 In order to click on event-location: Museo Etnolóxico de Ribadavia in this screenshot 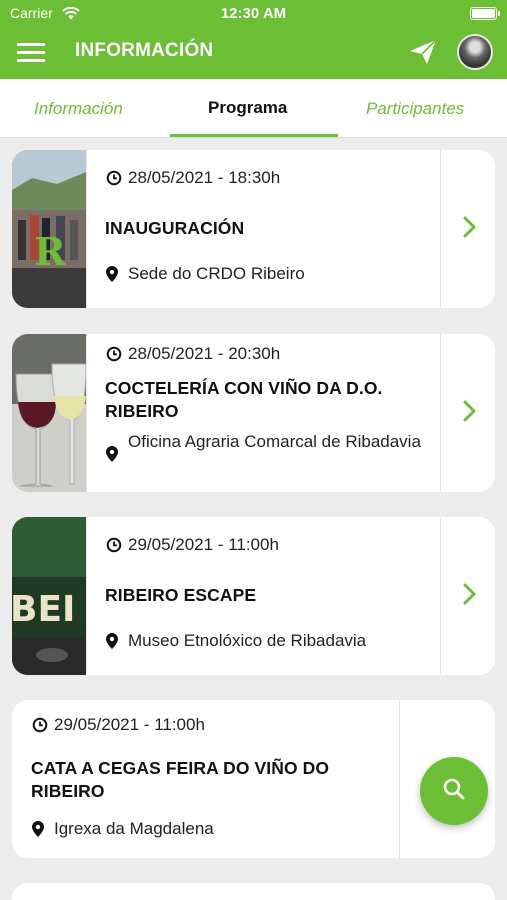, I will do `click(247, 640)`.